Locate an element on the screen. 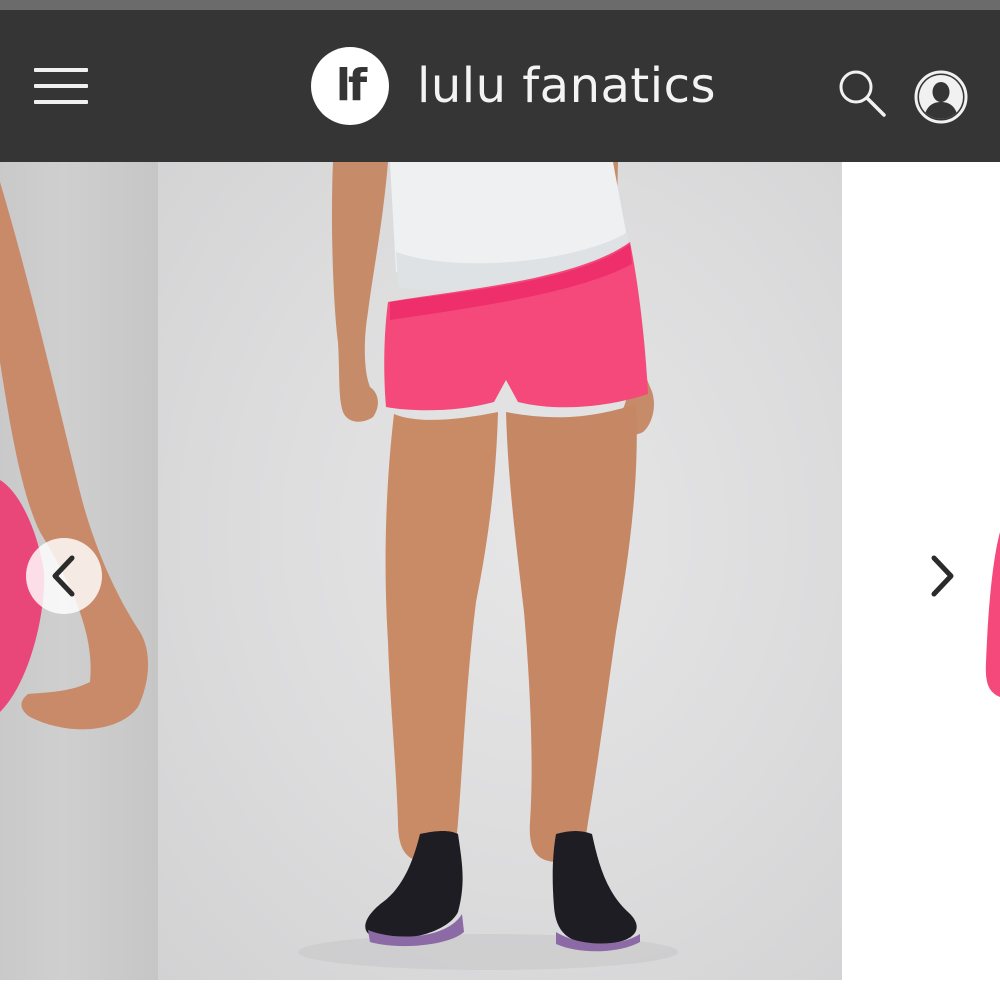 The height and width of the screenshot is (1000, 1000). brand-logo-text: lf is located at coordinates (351, 85).